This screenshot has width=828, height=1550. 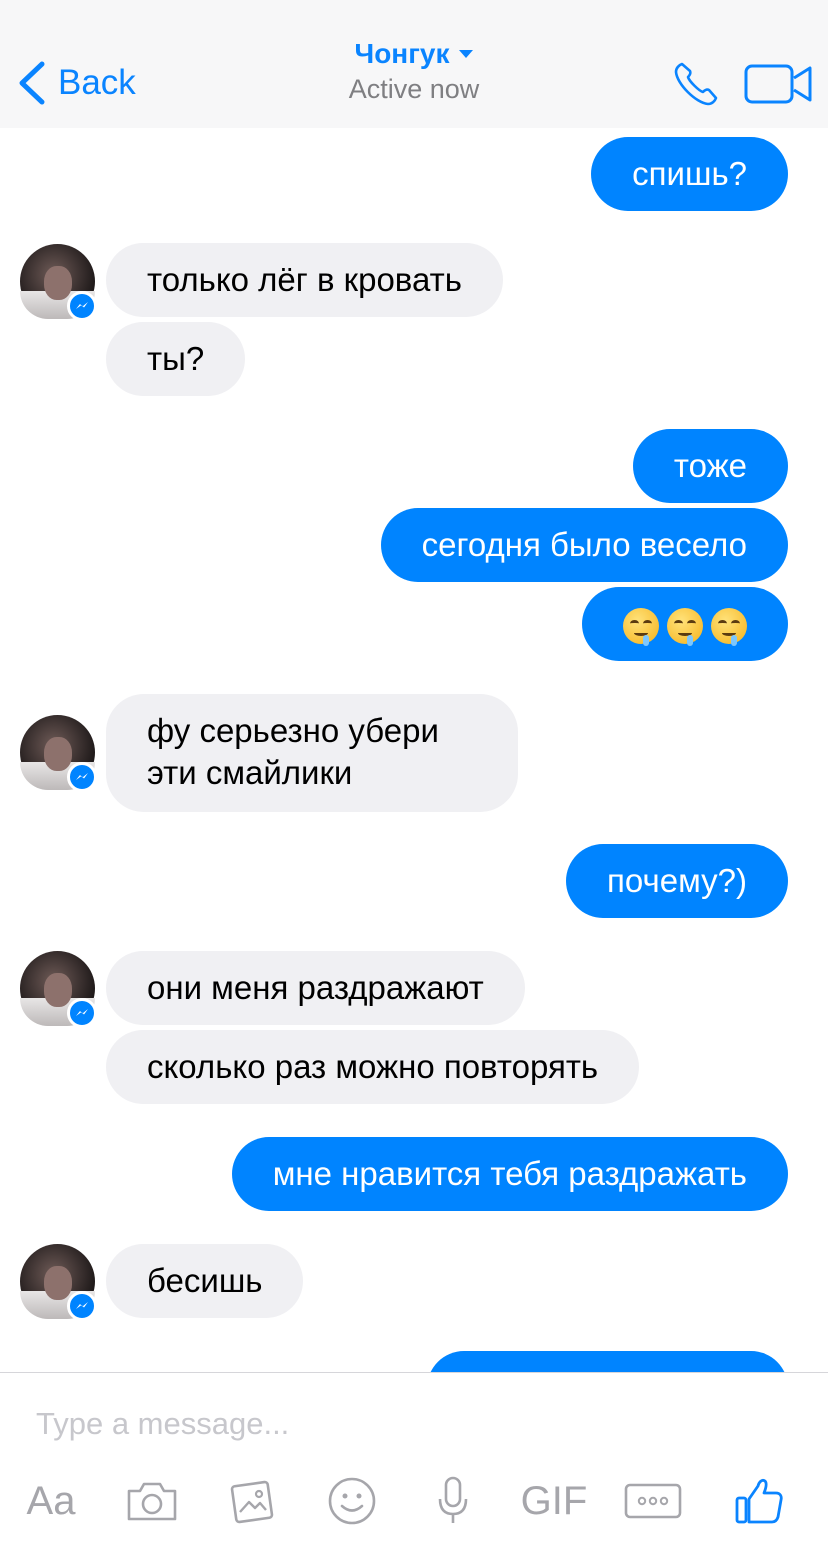 What do you see at coordinates (416, 1424) in the screenshot?
I see `message-input` at bounding box center [416, 1424].